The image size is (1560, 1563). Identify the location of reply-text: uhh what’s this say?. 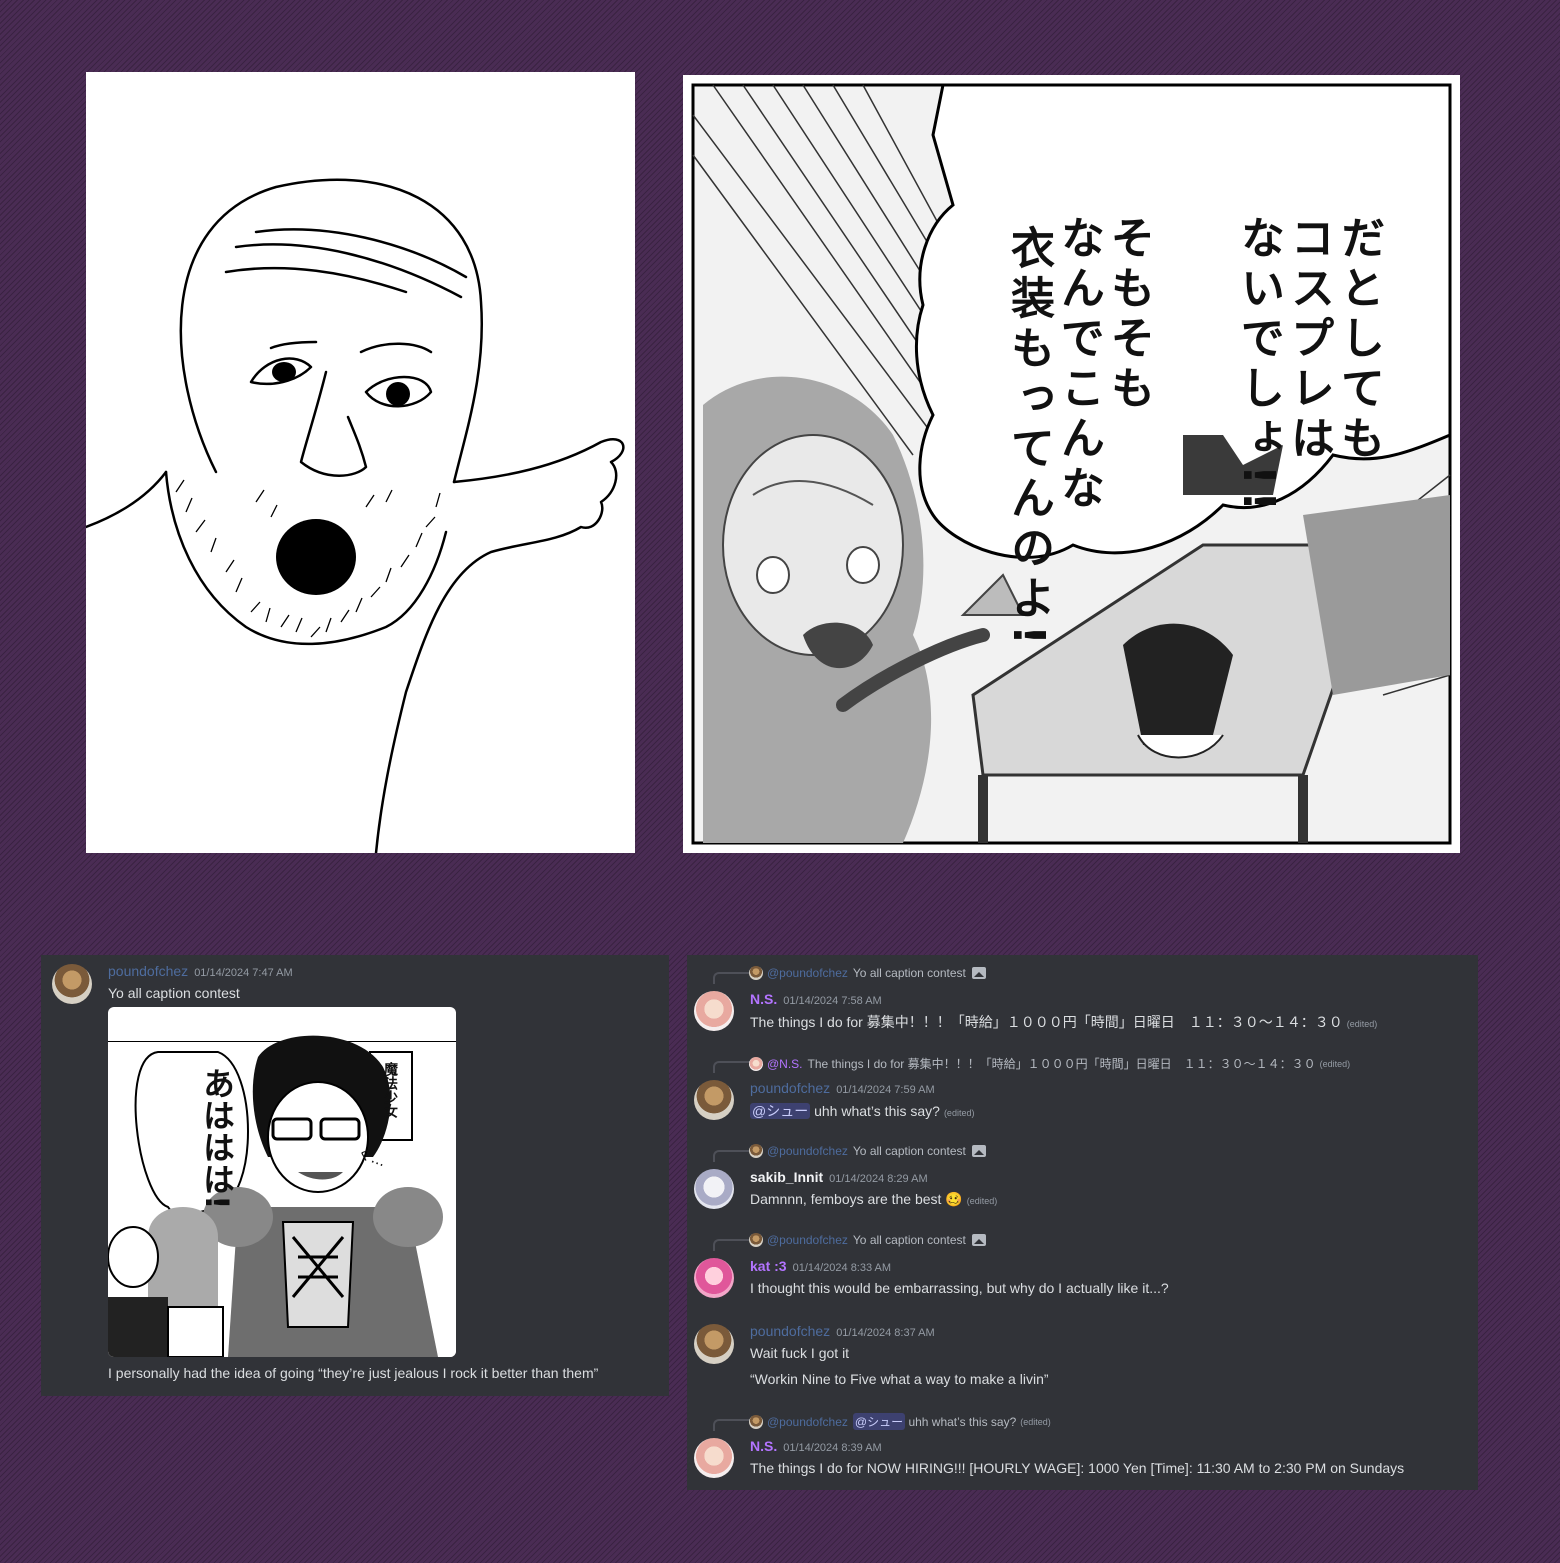
(962, 1421).